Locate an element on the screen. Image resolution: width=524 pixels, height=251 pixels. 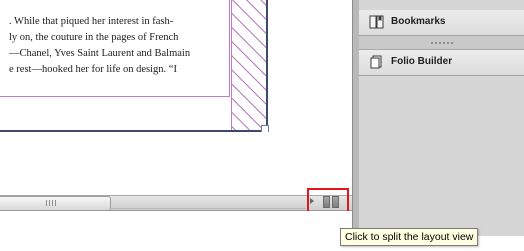
scroll-thumb-grip is located at coordinates (51, 203).